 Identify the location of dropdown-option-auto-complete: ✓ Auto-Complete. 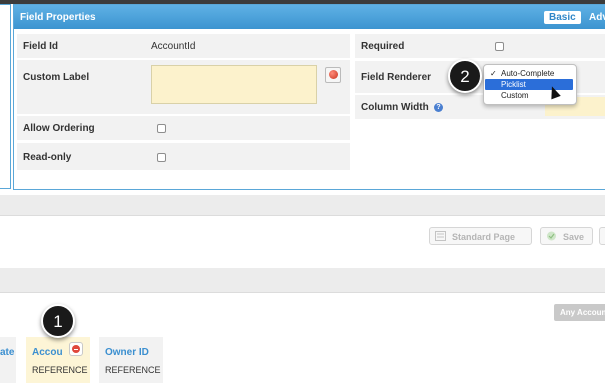
(529, 73).